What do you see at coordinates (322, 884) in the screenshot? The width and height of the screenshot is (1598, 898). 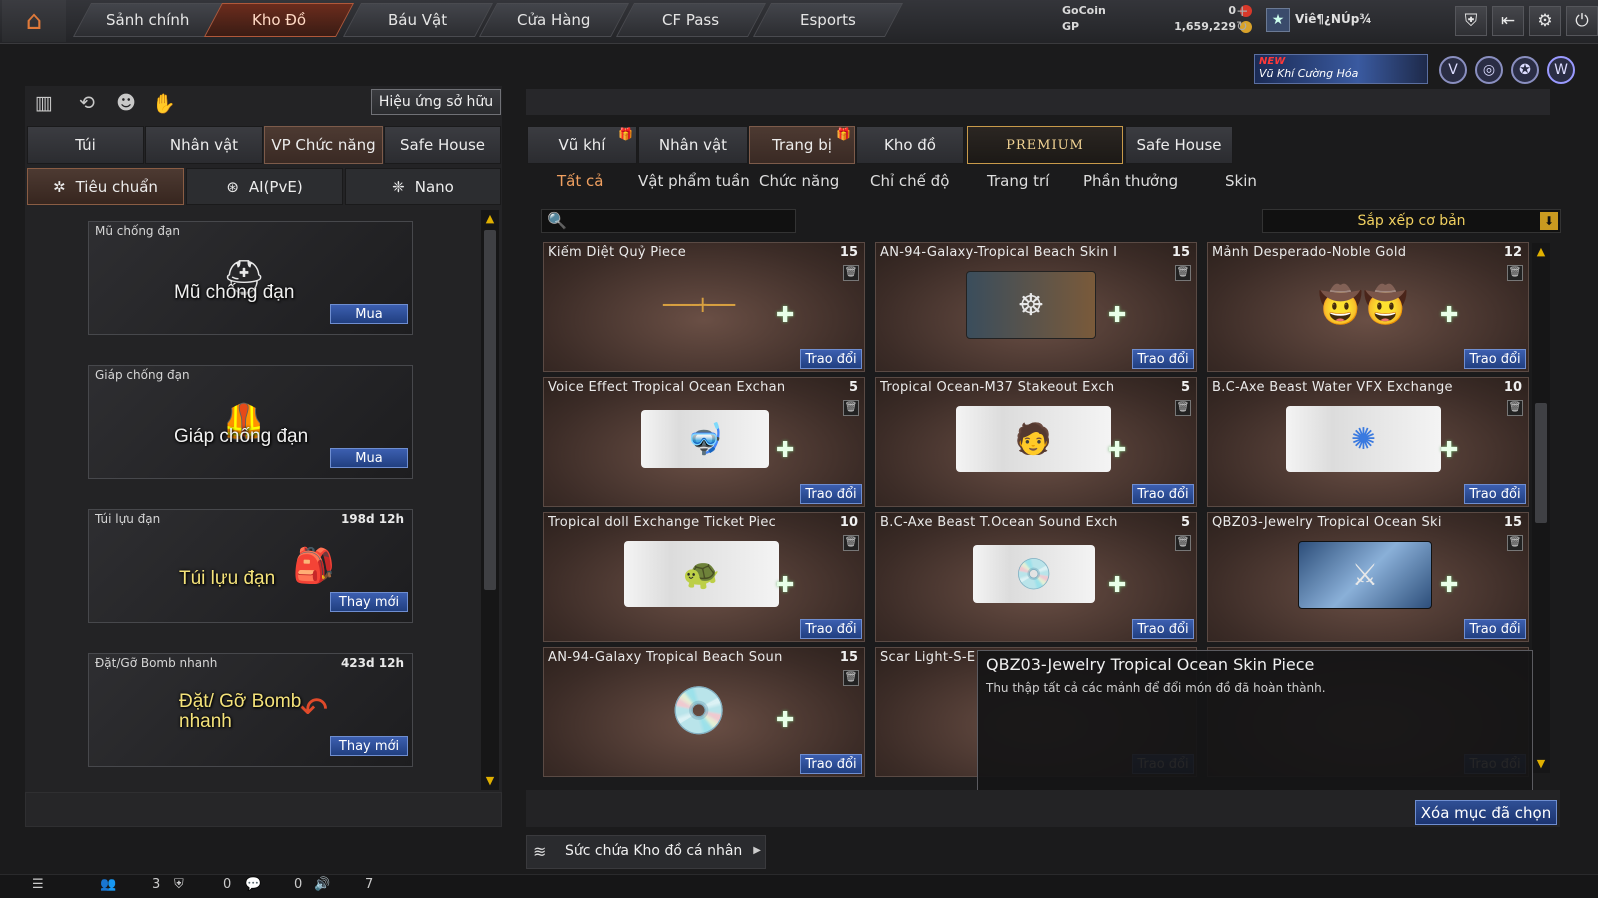 I see `speaker-icon: 🔊` at bounding box center [322, 884].